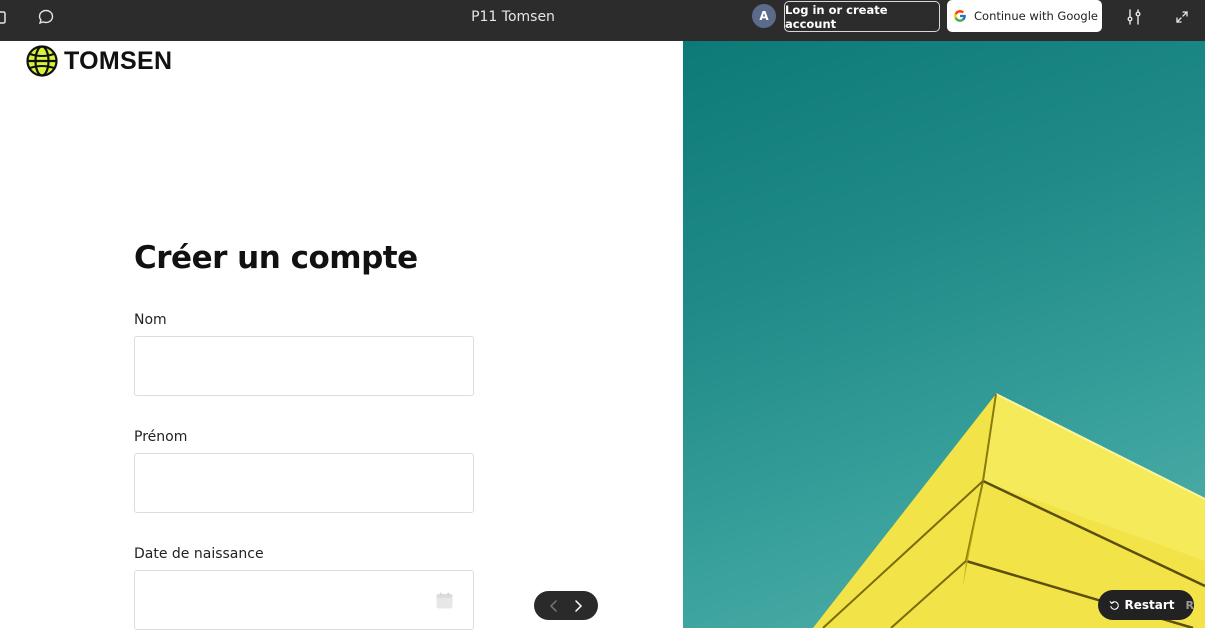 The width and height of the screenshot is (1205, 630). Describe the element at coordinates (118, 60) in the screenshot. I see `brand-name: TOMSEN` at that location.